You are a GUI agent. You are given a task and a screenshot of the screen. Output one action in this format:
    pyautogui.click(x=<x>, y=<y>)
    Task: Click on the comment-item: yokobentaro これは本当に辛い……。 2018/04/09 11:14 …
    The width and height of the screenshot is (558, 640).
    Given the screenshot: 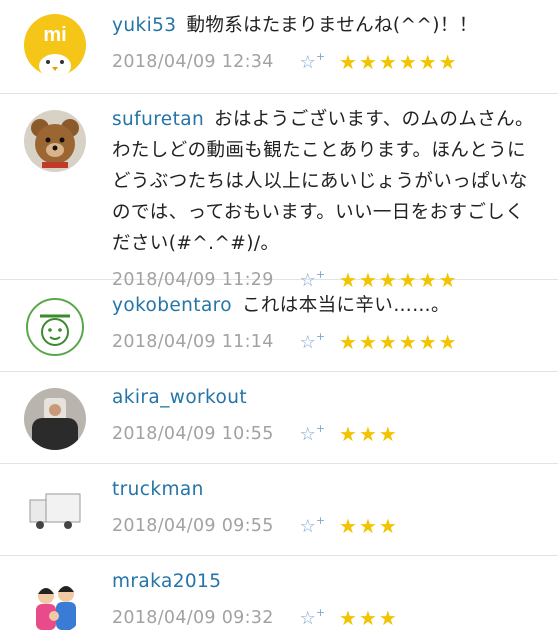 What is the action you would take?
    pyautogui.click(x=279, y=326)
    